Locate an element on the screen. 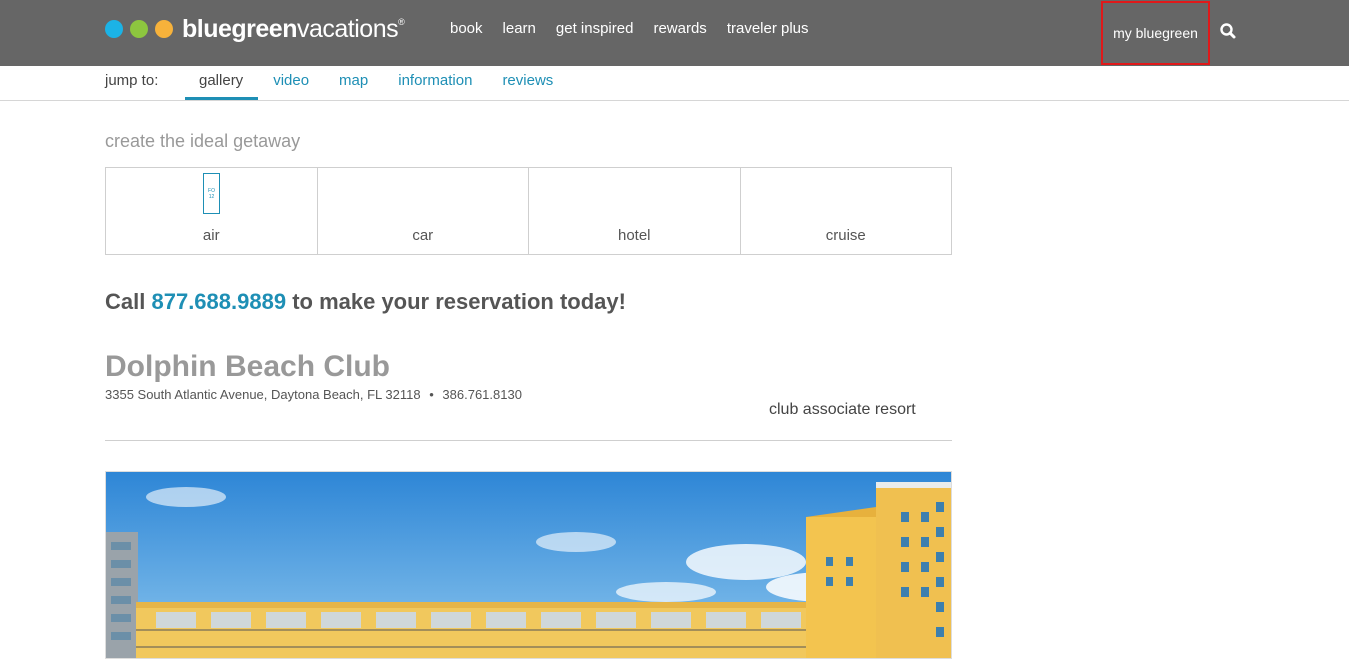 This screenshot has width=1349, height=659. getaway-option-label: hotel is located at coordinates (634, 235).